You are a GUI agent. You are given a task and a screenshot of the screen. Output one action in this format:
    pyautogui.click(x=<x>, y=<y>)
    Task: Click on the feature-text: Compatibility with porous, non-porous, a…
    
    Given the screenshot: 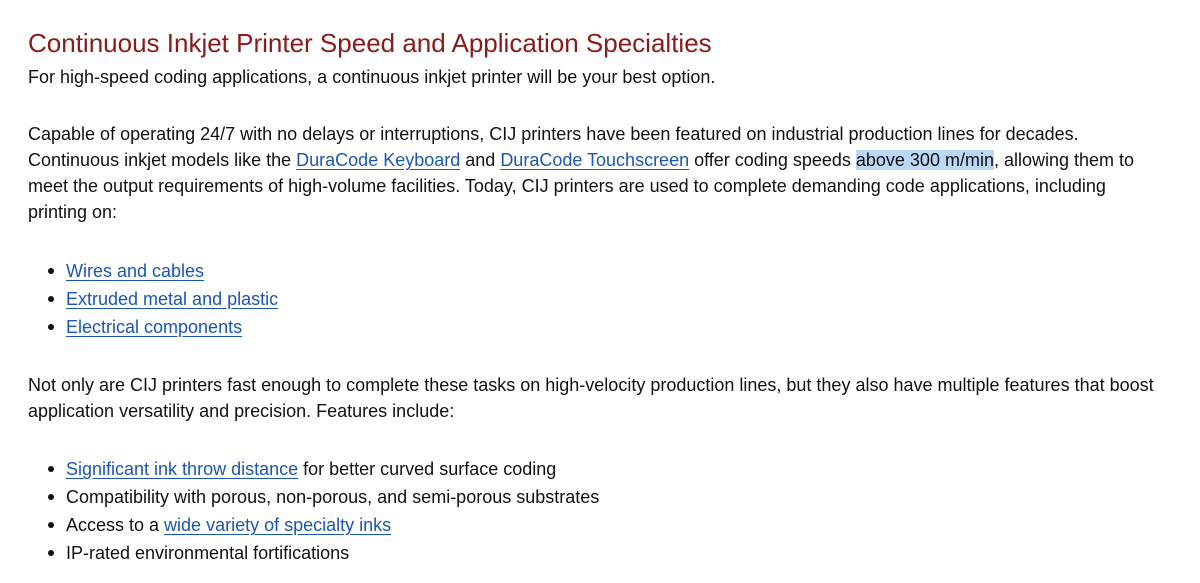 What is the action you would take?
    pyautogui.click(x=333, y=497)
    